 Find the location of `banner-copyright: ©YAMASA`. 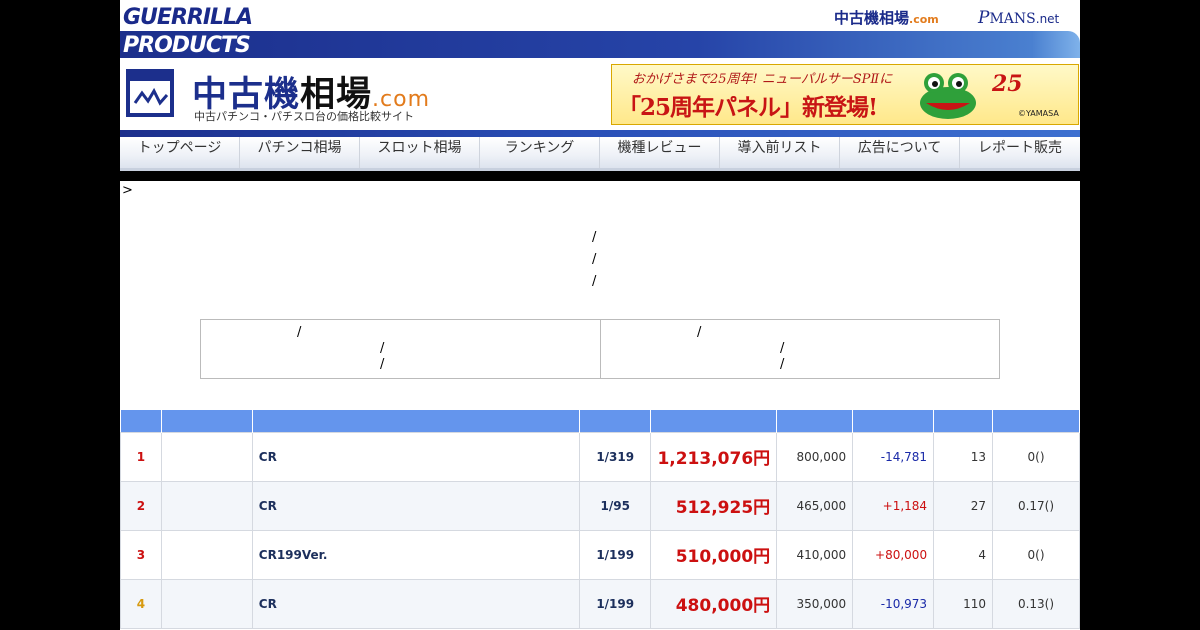

banner-copyright: ©YAMASA is located at coordinates (1038, 113).